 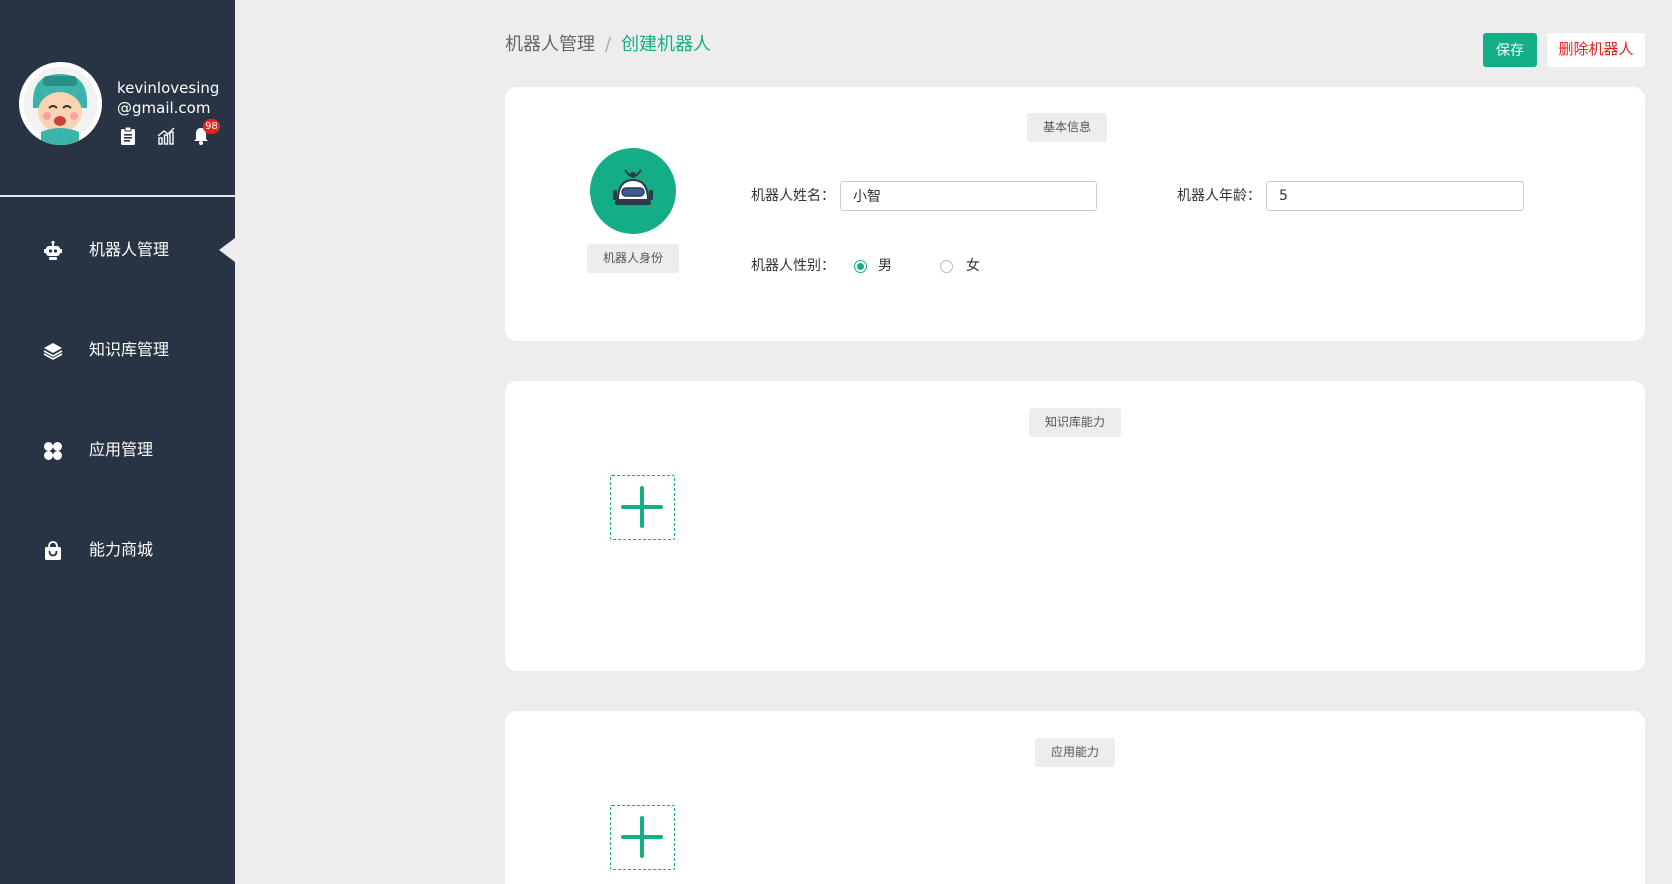 What do you see at coordinates (1075, 797) in the screenshot?
I see `app-ability-card: 应用能力` at bounding box center [1075, 797].